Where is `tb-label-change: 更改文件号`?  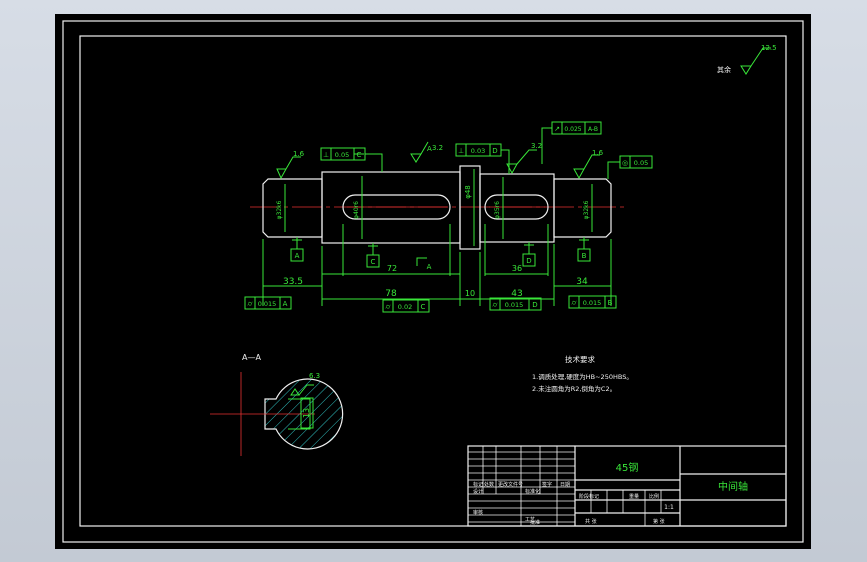 tb-label-change: 更改文件号 is located at coordinates (510, 484).